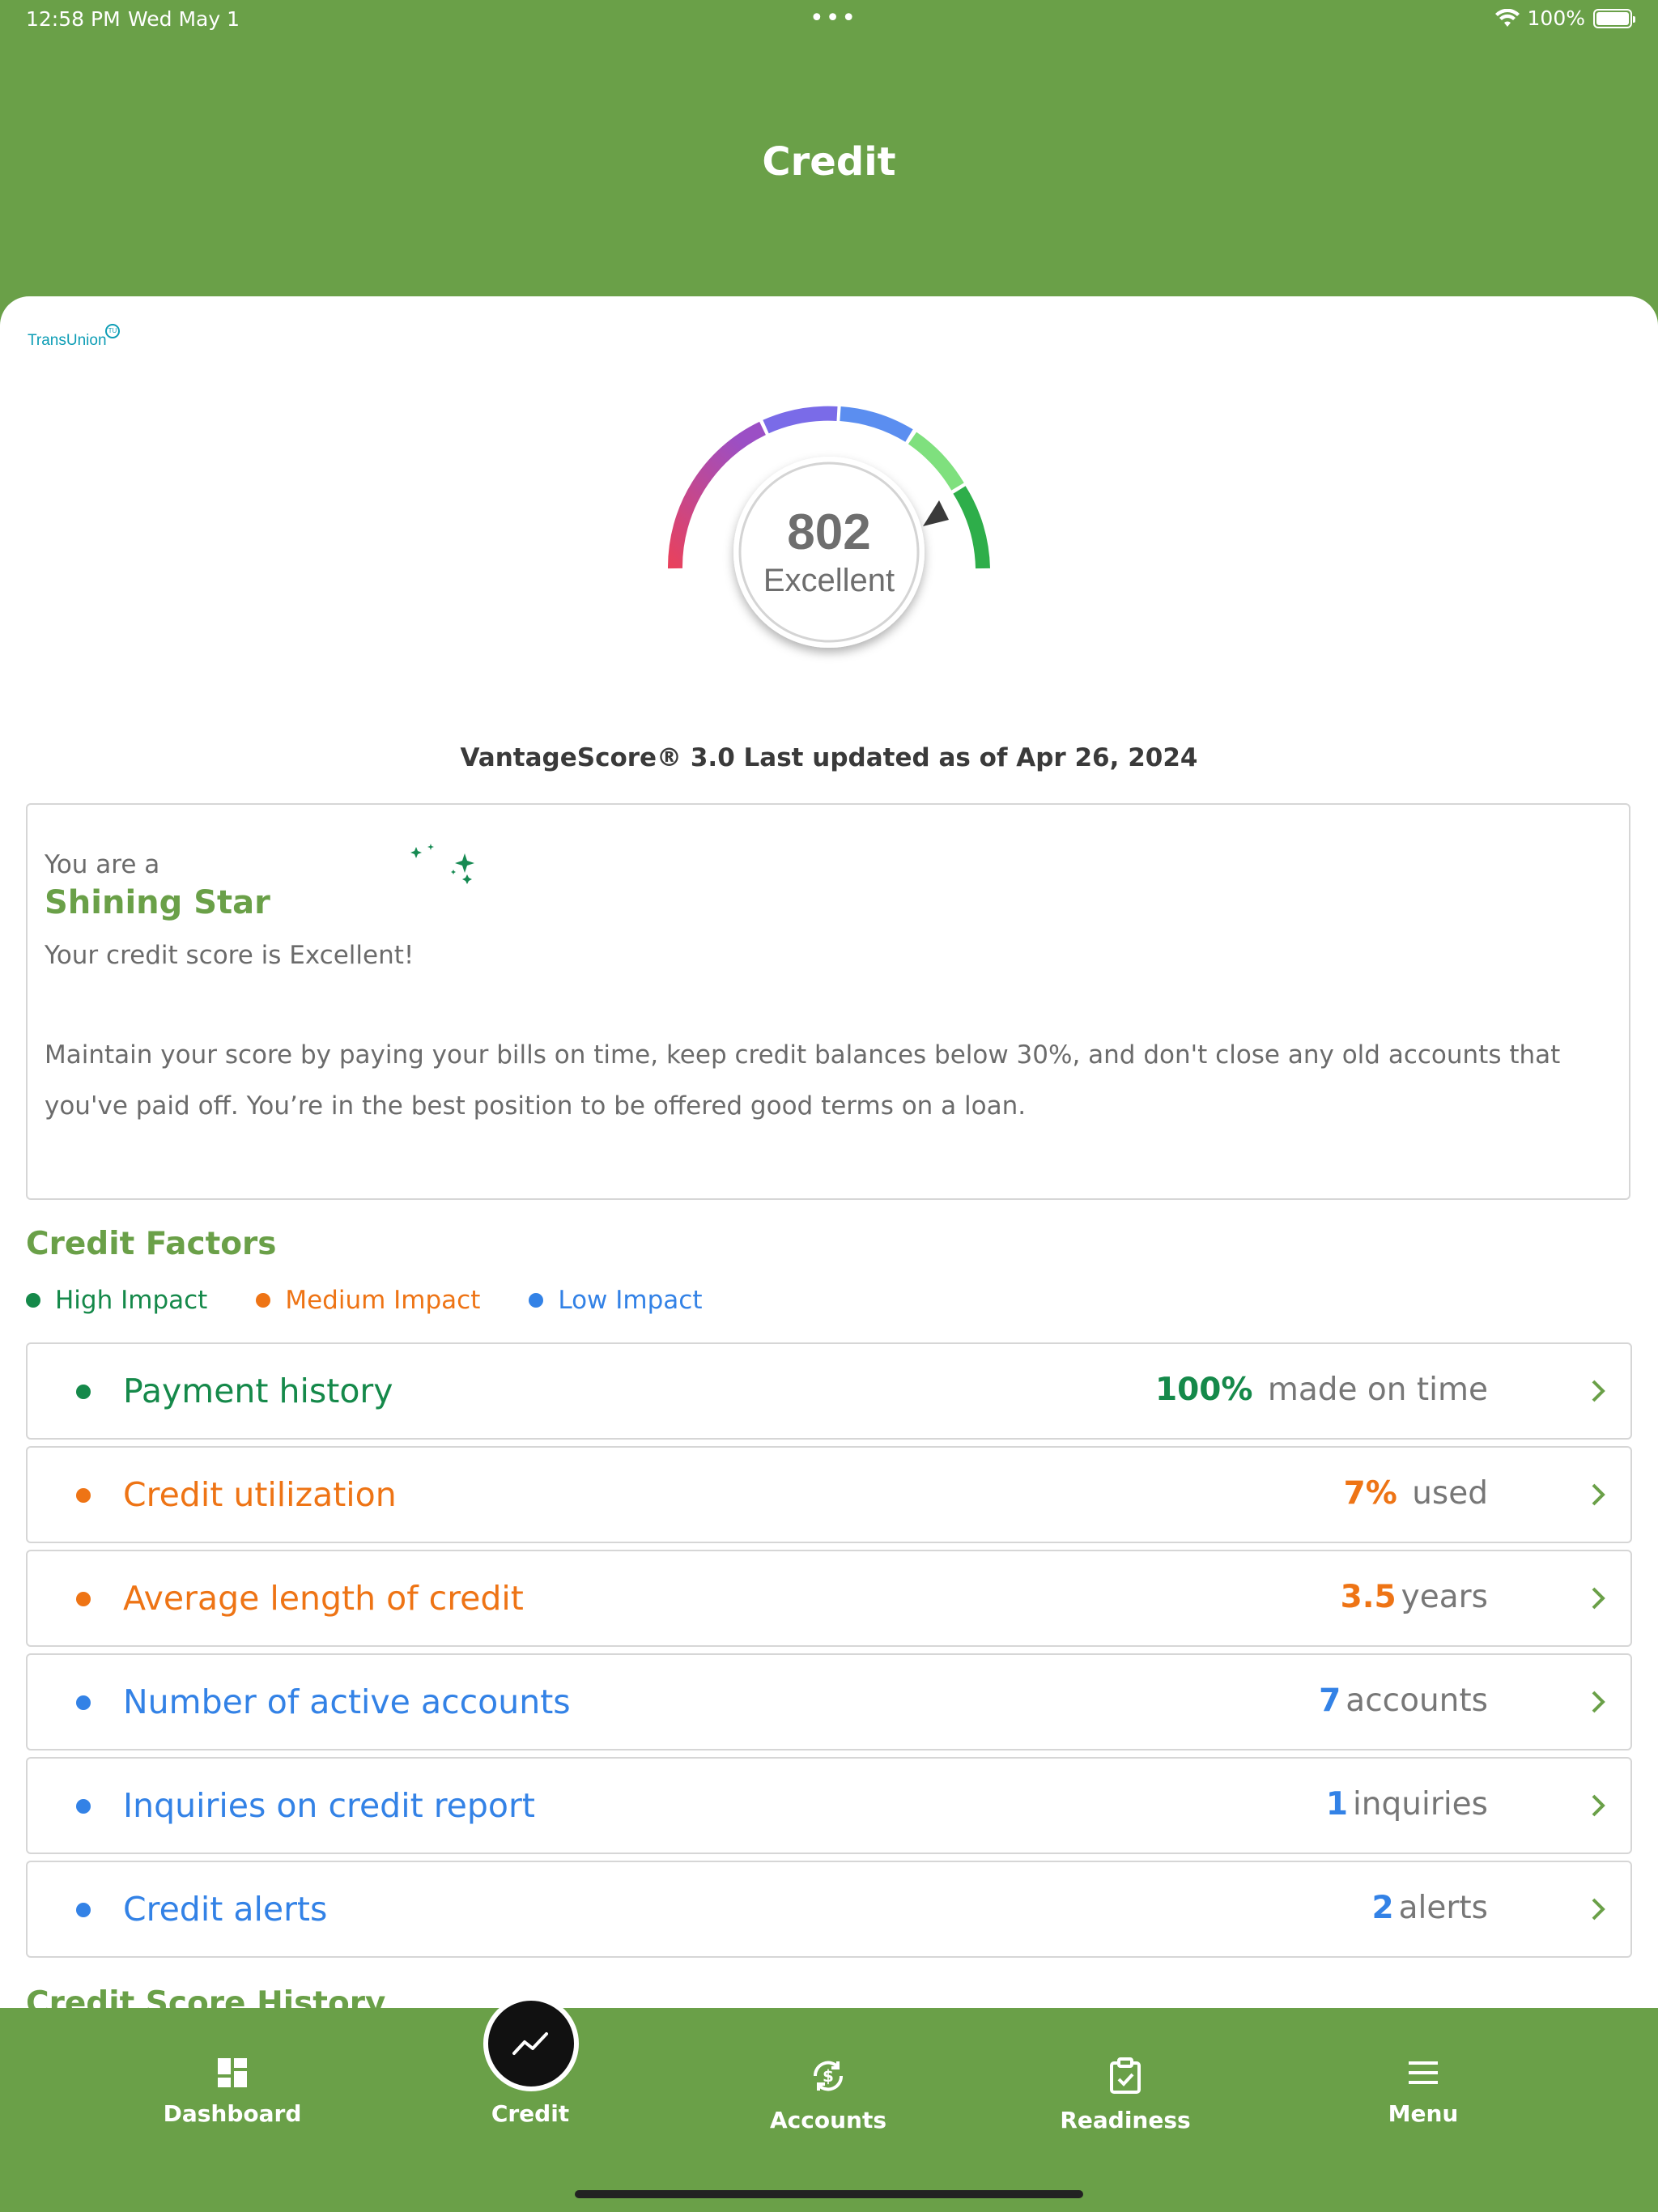 The image size is (1658, 2212). I want to click on gauge-segment-very-good, so click(936, 462).